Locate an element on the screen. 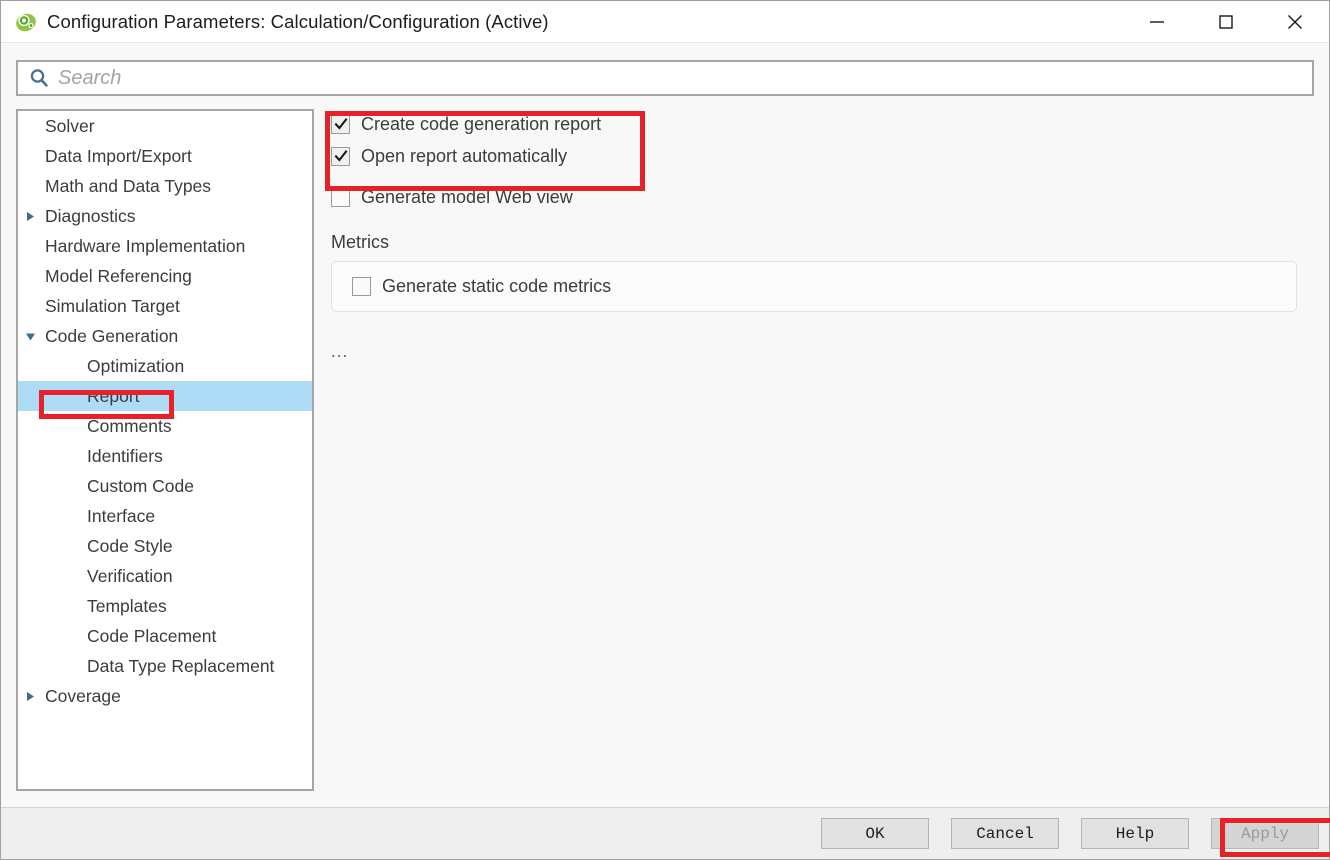 This screenshot has width=1330, height=860. tree-item-label: Data Import/Export is located at coordinates (118, 155).